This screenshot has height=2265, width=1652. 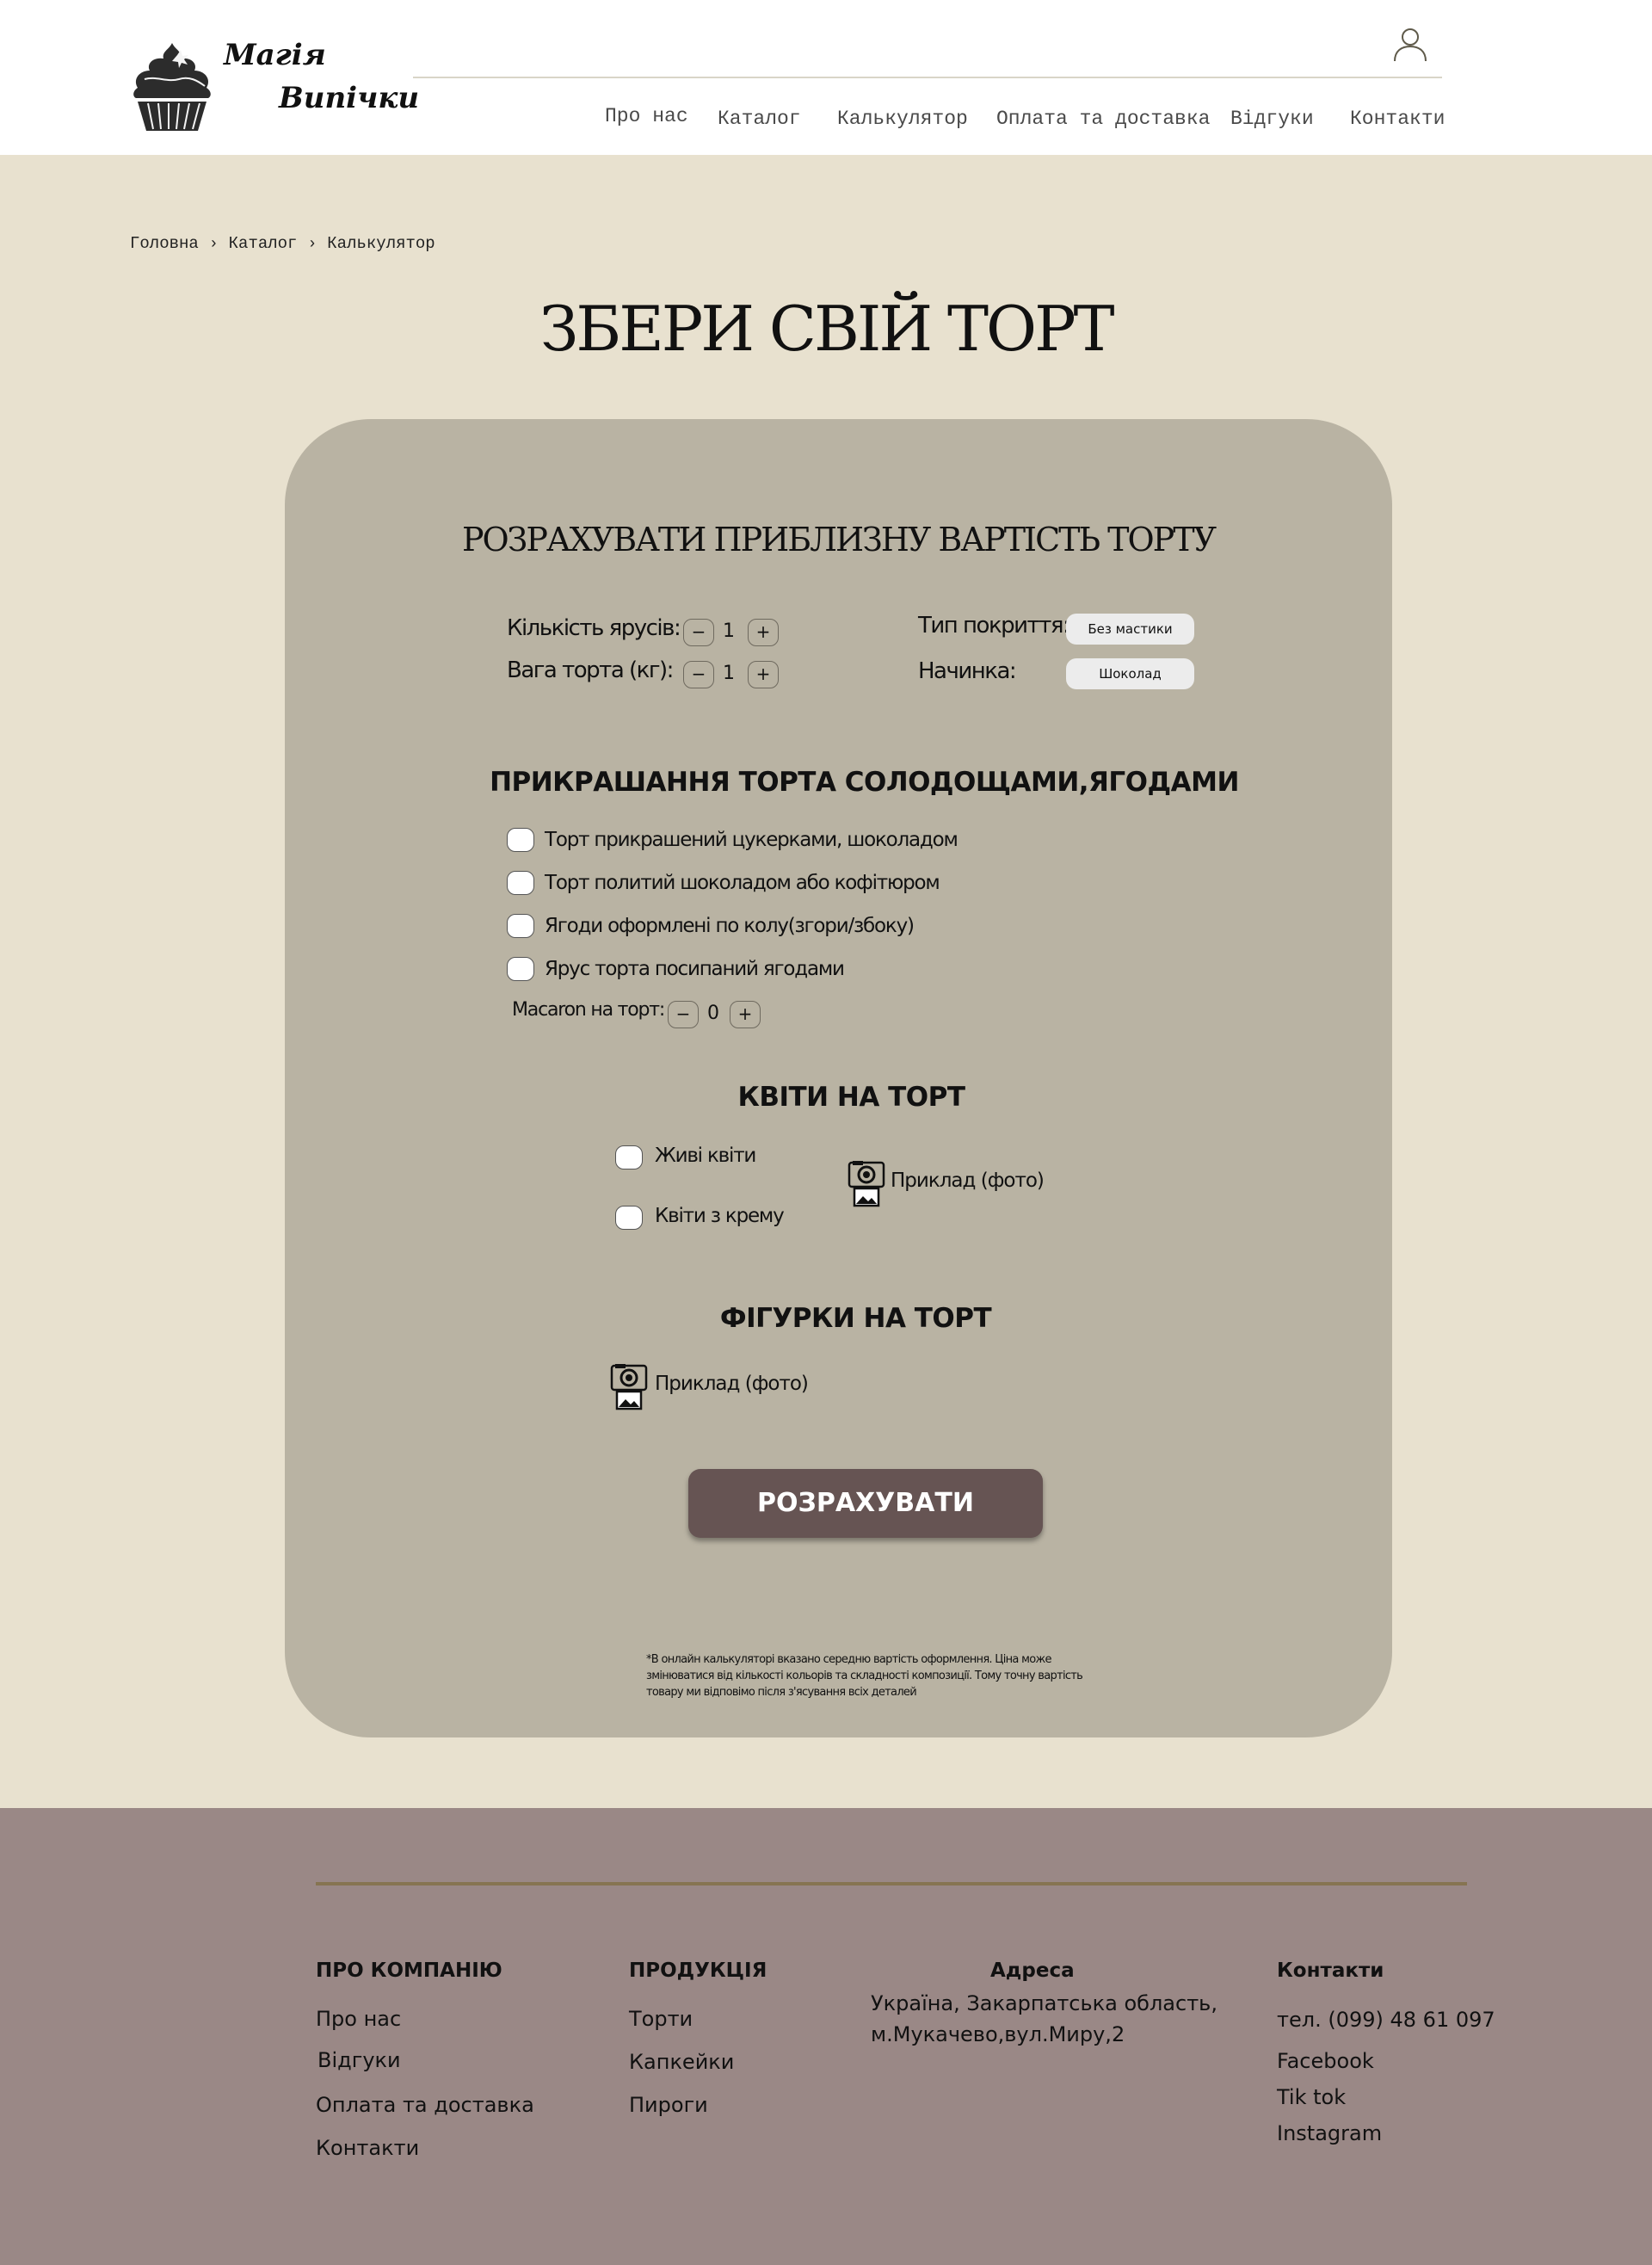 I want to click on weight-label: Вага торта (кг):, so click(x=590, y=670).